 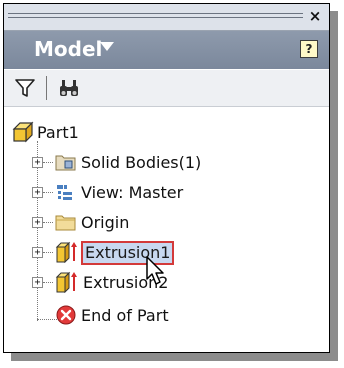 I want to click on folder-icon, so click(x=65, y=223).